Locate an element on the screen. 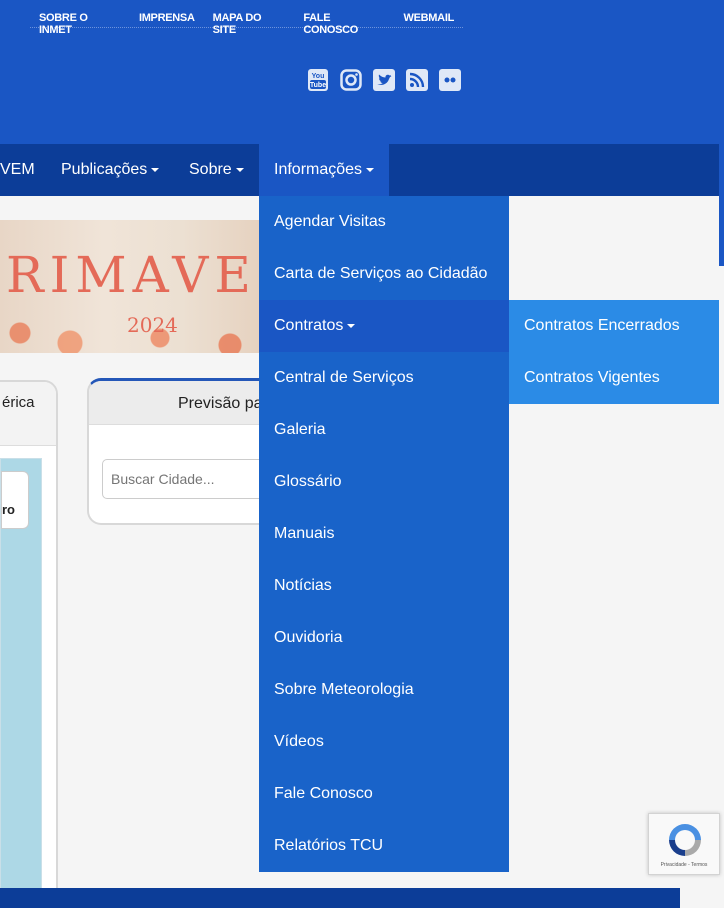 The width and height of the screenshot is (724, 908). map-card-title: érica is located at coordinates (18, 402).